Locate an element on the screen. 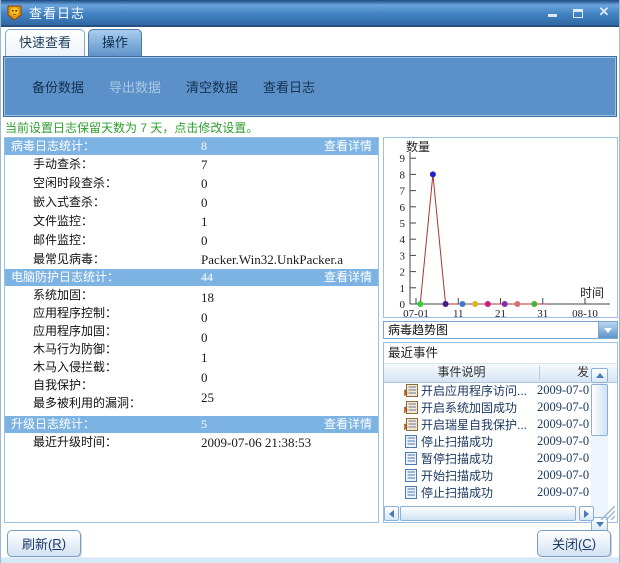 The image size is (620, 563). vertical-scrollbar-thumb is located at coordinates (599, 410).